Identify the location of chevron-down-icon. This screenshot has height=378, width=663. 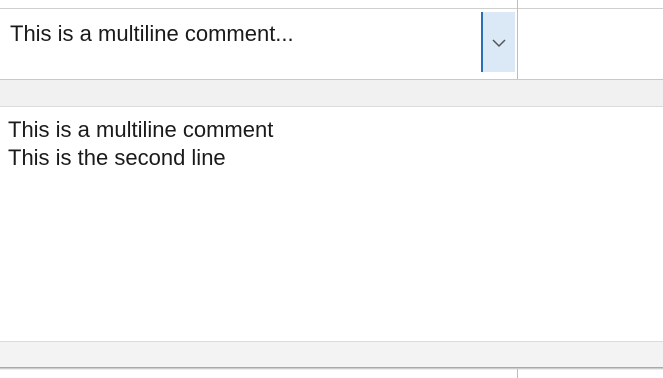
(499, 43).